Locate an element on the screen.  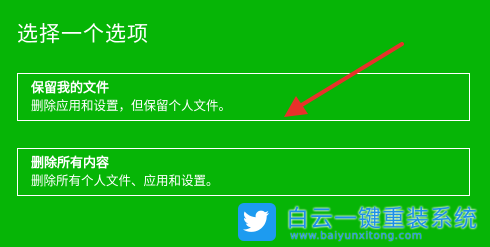
watermark-name: 白云一键重装系统 is located at coordinates (382, 219).